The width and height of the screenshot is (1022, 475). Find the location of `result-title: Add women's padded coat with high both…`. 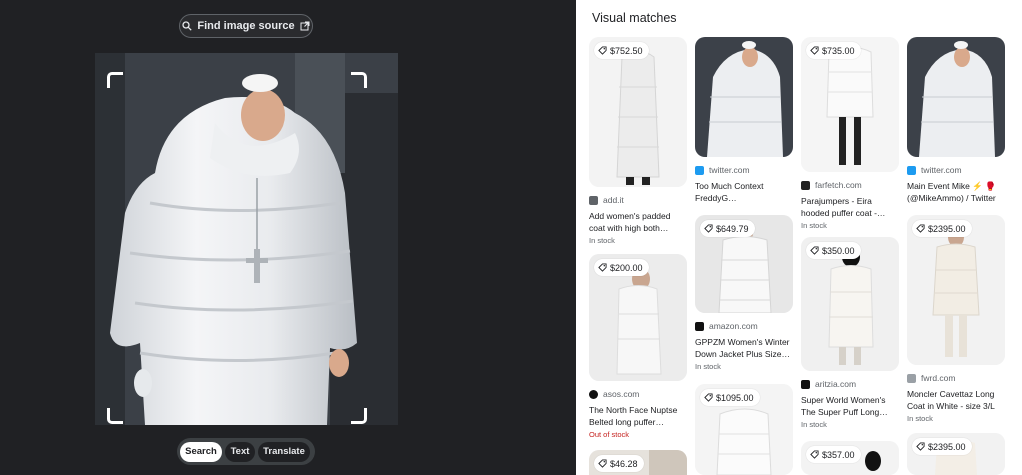

result-title: Add women's padded coat with high both… is located at coordinates (638, 222).